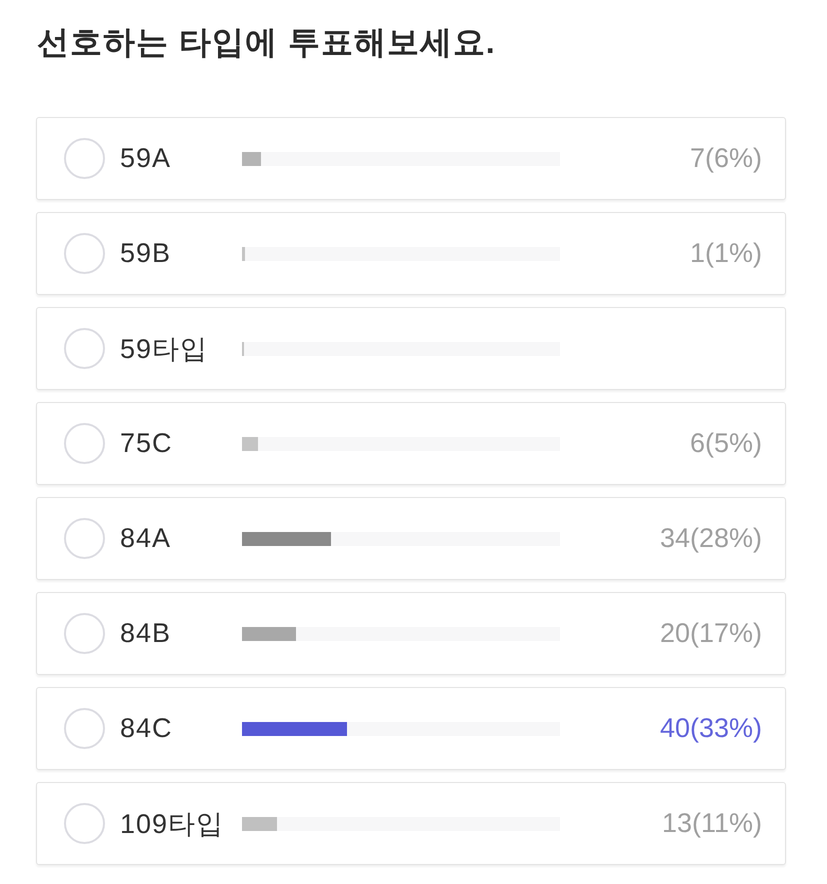 This screenshot has width=827, height=884. Describe the element at coordinates (146, 633) in the screenshot. I see `option-label: 84B` at that location.